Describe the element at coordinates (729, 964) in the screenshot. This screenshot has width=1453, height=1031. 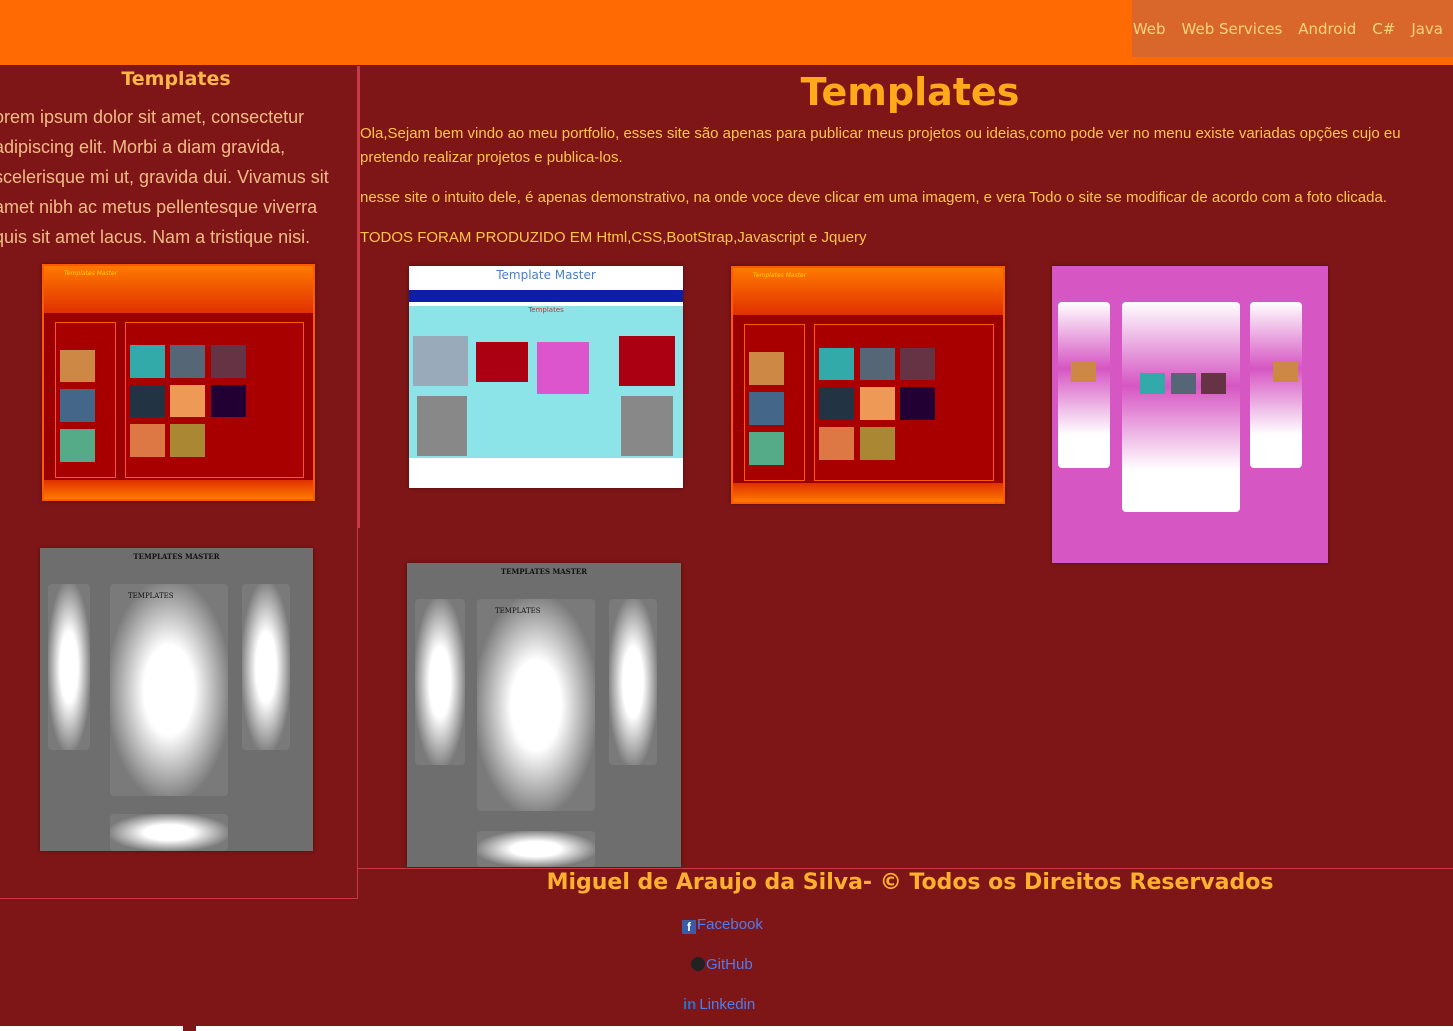
I see `github-label: GitHub` at that location.